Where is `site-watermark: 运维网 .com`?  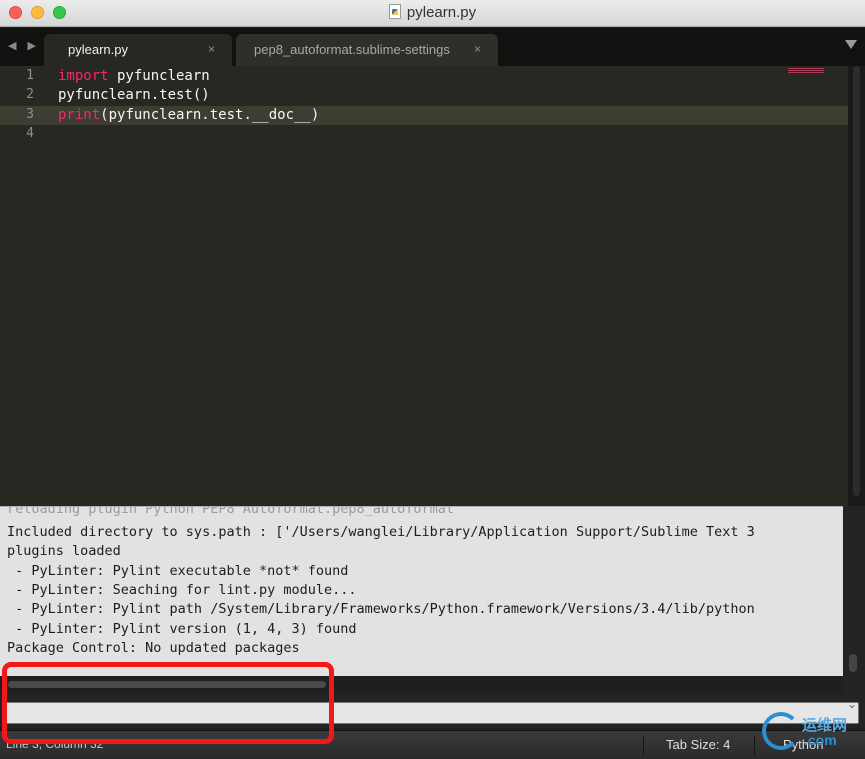
site-watermark: 运维网 .com is located at coordinates (811, 734).